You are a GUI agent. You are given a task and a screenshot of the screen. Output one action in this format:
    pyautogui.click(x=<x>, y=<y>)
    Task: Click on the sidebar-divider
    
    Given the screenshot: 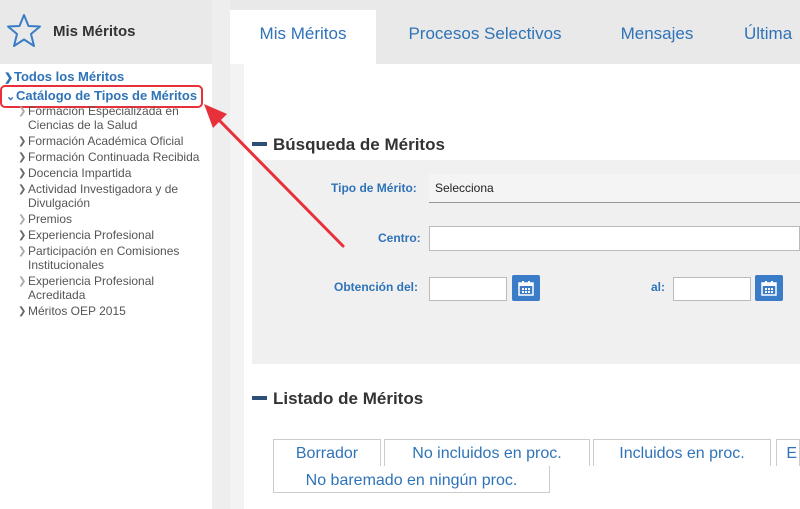 What is the action you would take?
    pyautogui.click(x=221, y=254)
    